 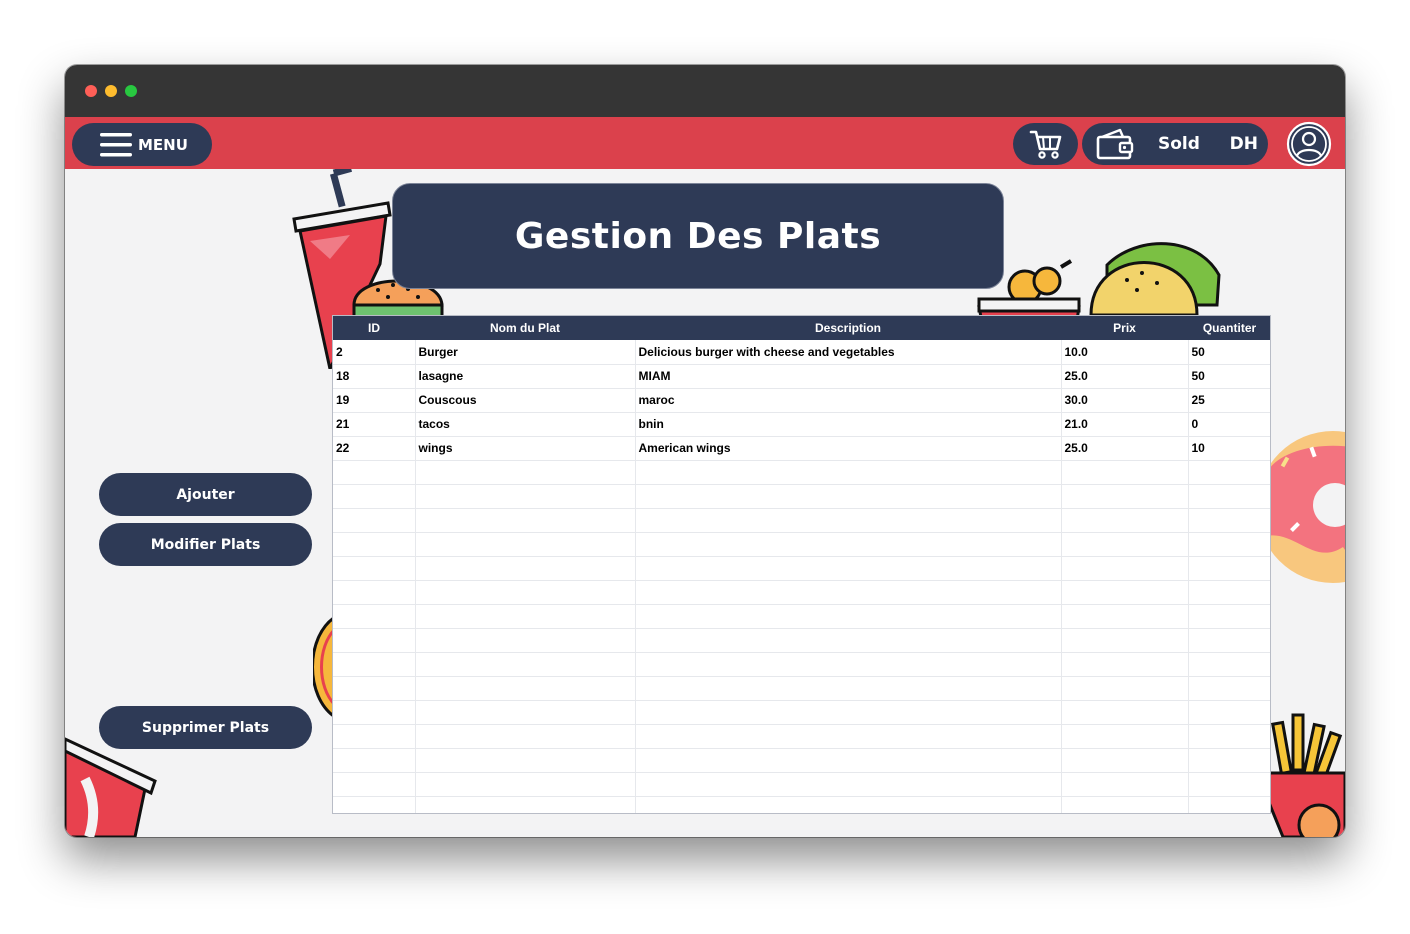 I want to click on cell-name: Couscous, so click(x=525, y=400).